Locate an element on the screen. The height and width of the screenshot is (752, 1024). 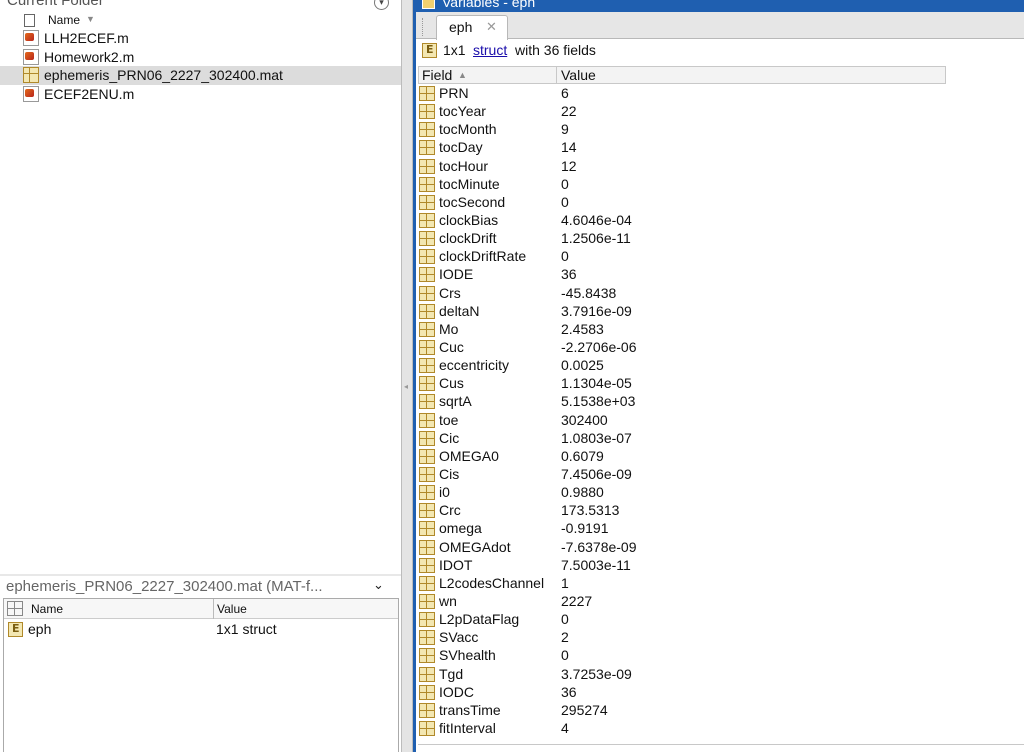
field-value: 2227 is located at coordinates (576, 601).